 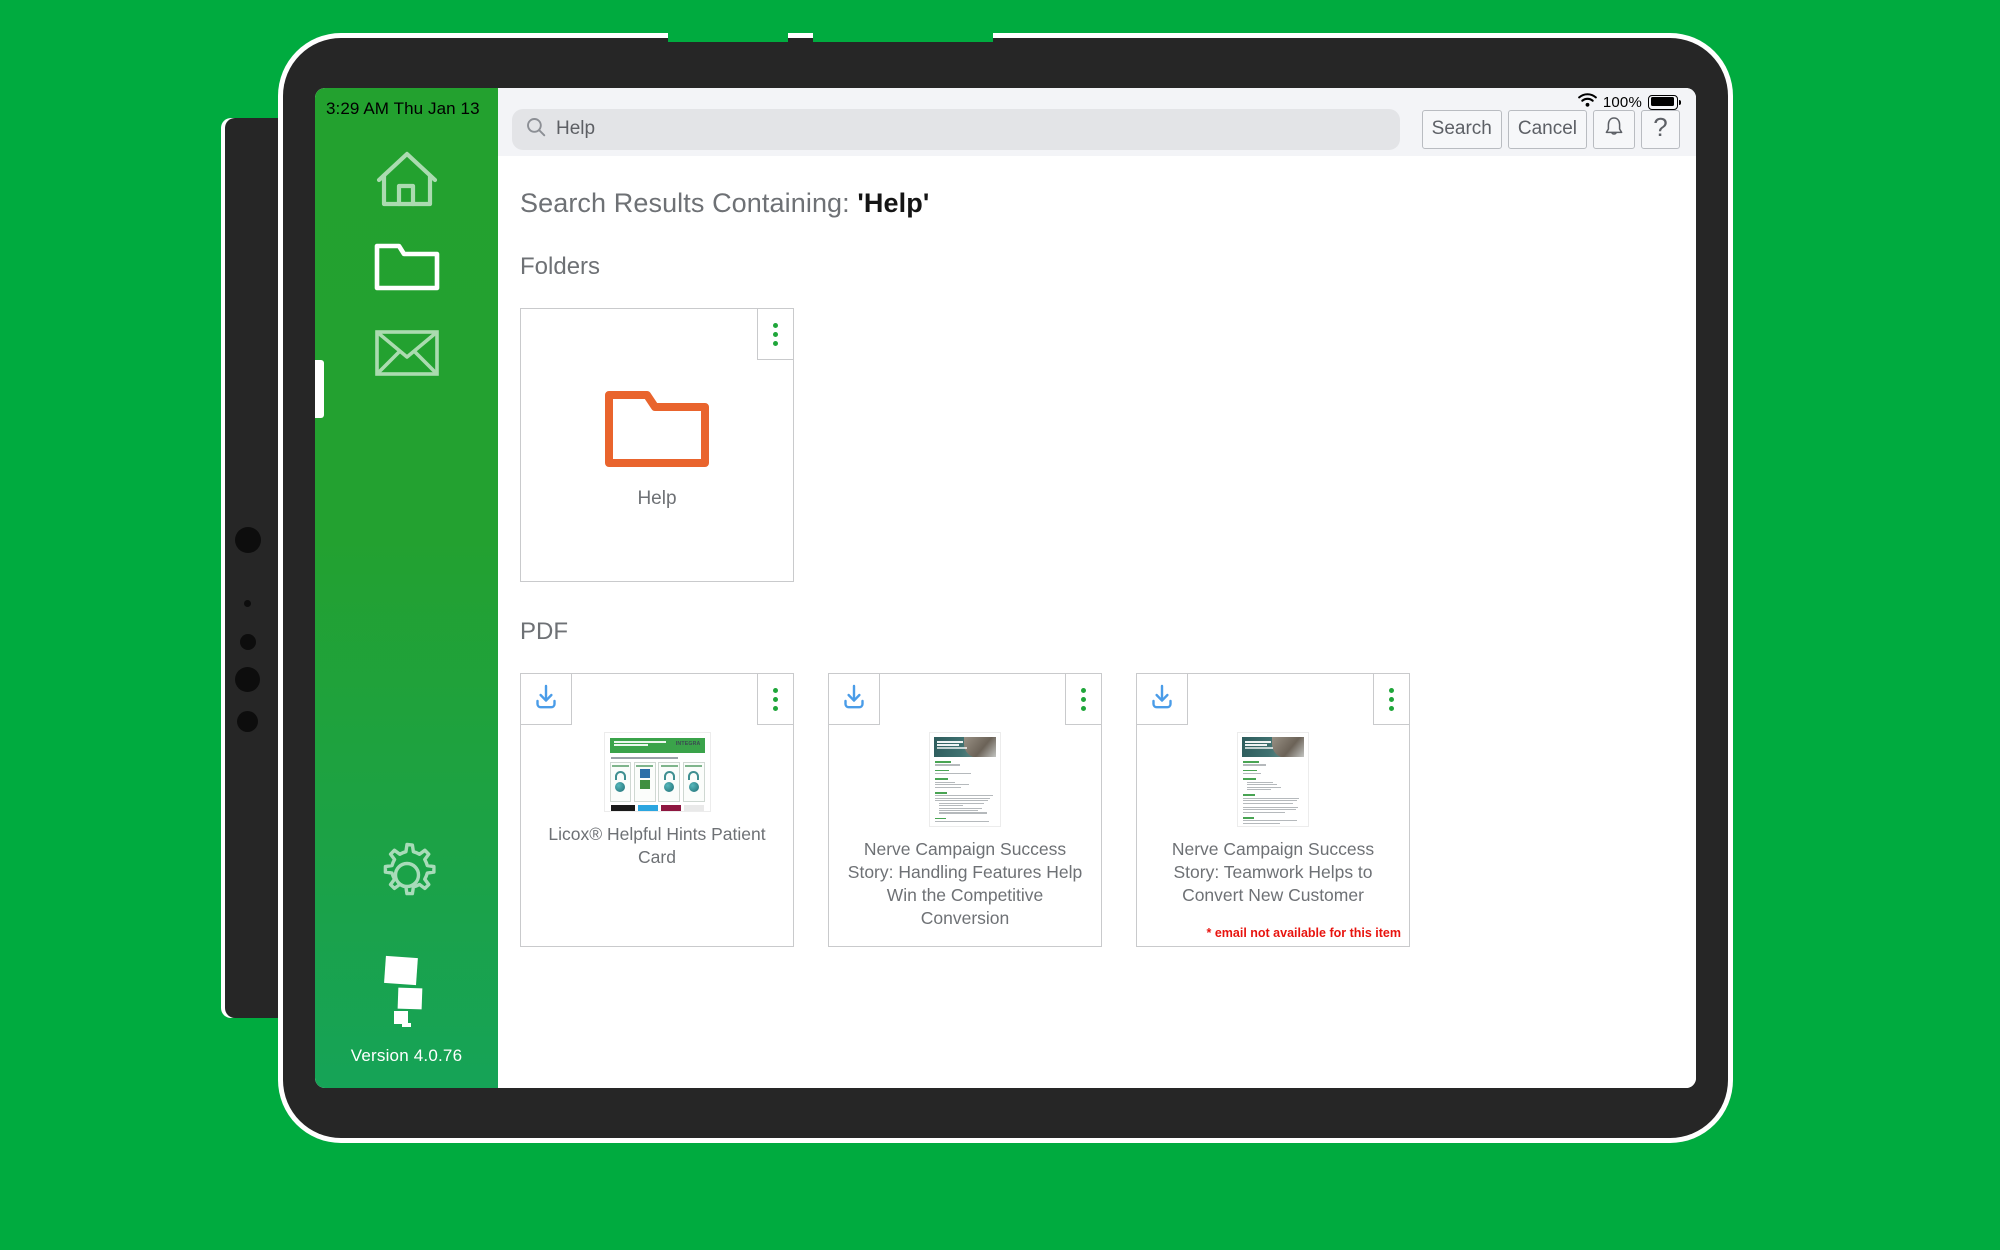 What do you see at coordinates (1108, 203) in the screenshot?
I see `page-title: Search Results Containing: 'Help'` at bounding box center [1108, 203].